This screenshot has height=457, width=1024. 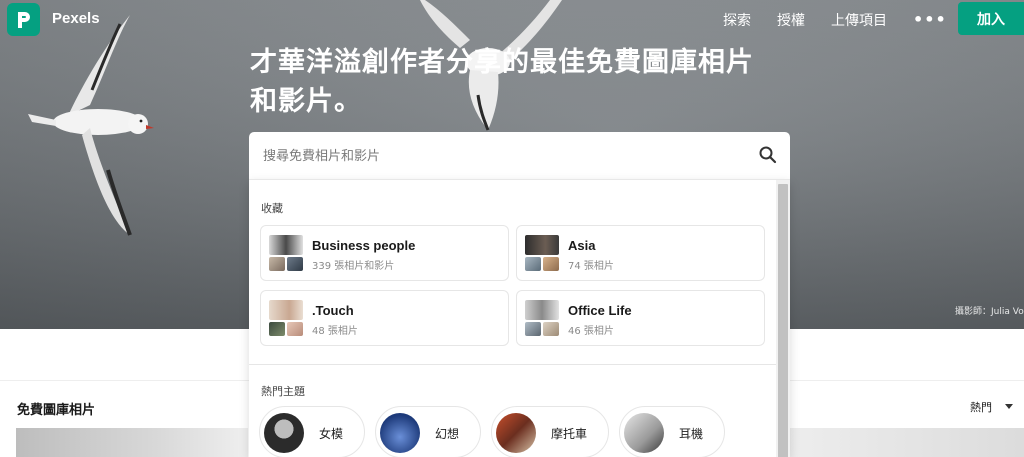 I want to click on topic-label: 耳機, so click(x=691, y=434).